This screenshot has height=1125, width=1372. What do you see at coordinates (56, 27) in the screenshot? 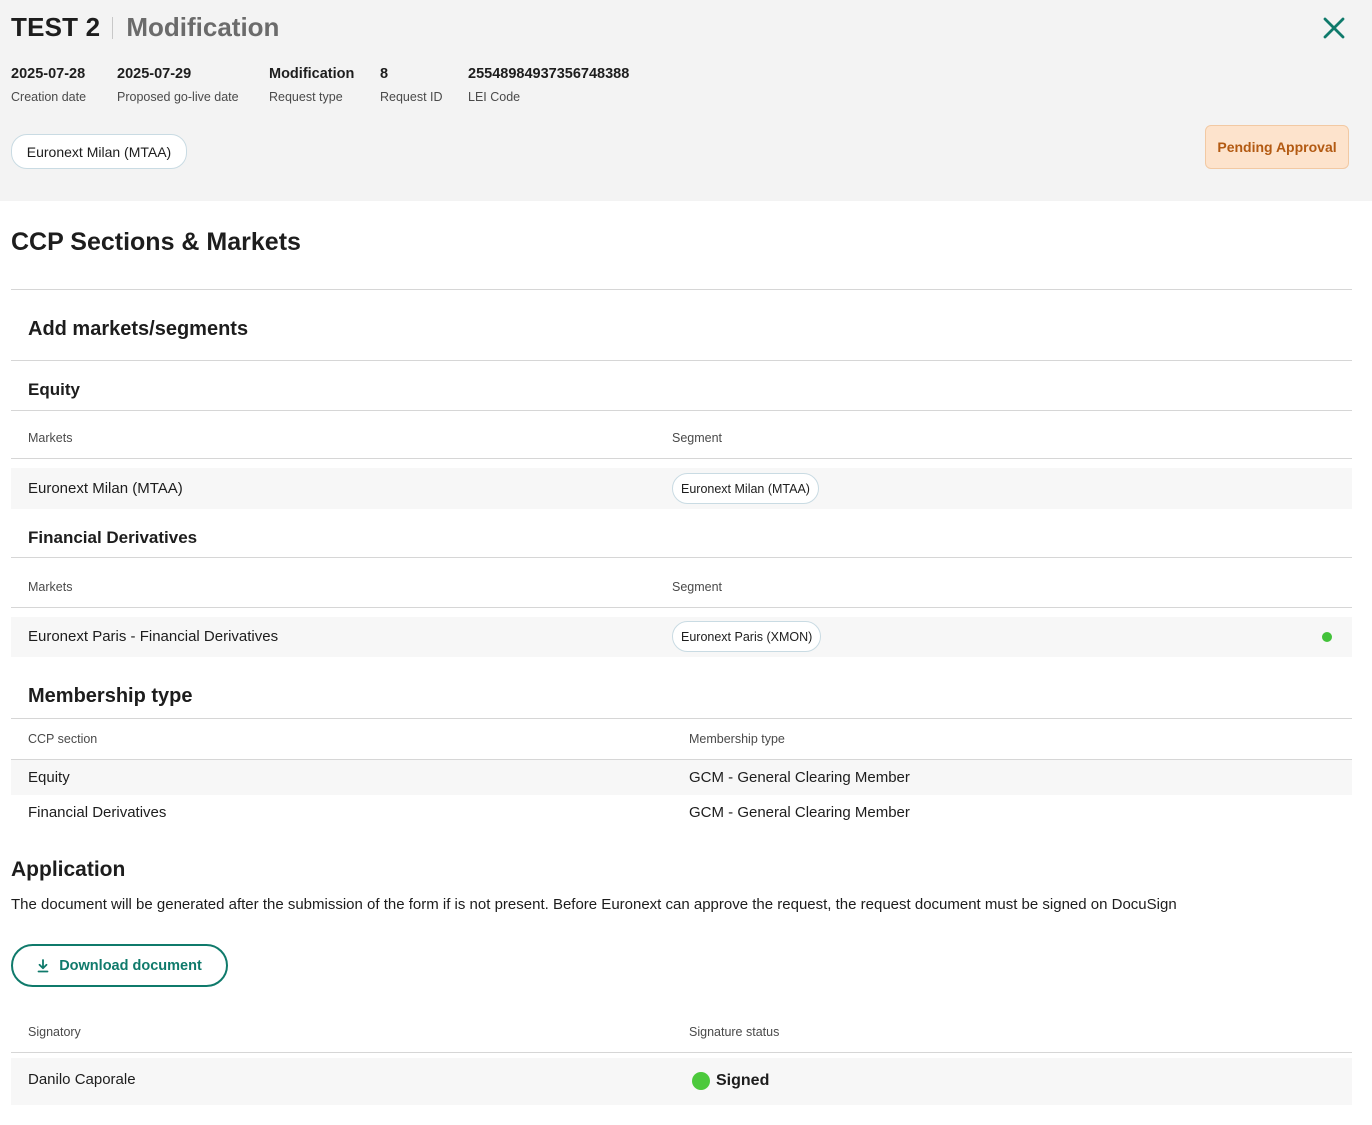
I see `request-title: TEST 2` at bounding box center [56, 27].